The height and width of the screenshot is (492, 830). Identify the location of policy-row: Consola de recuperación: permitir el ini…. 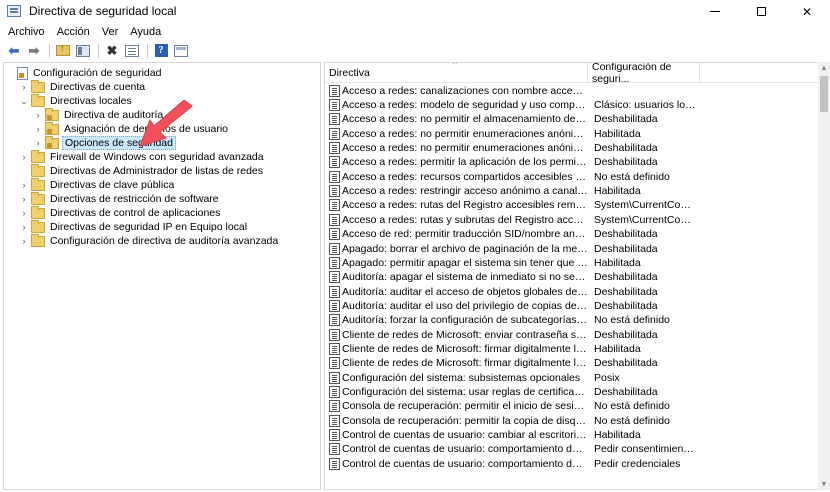
(510, 406).